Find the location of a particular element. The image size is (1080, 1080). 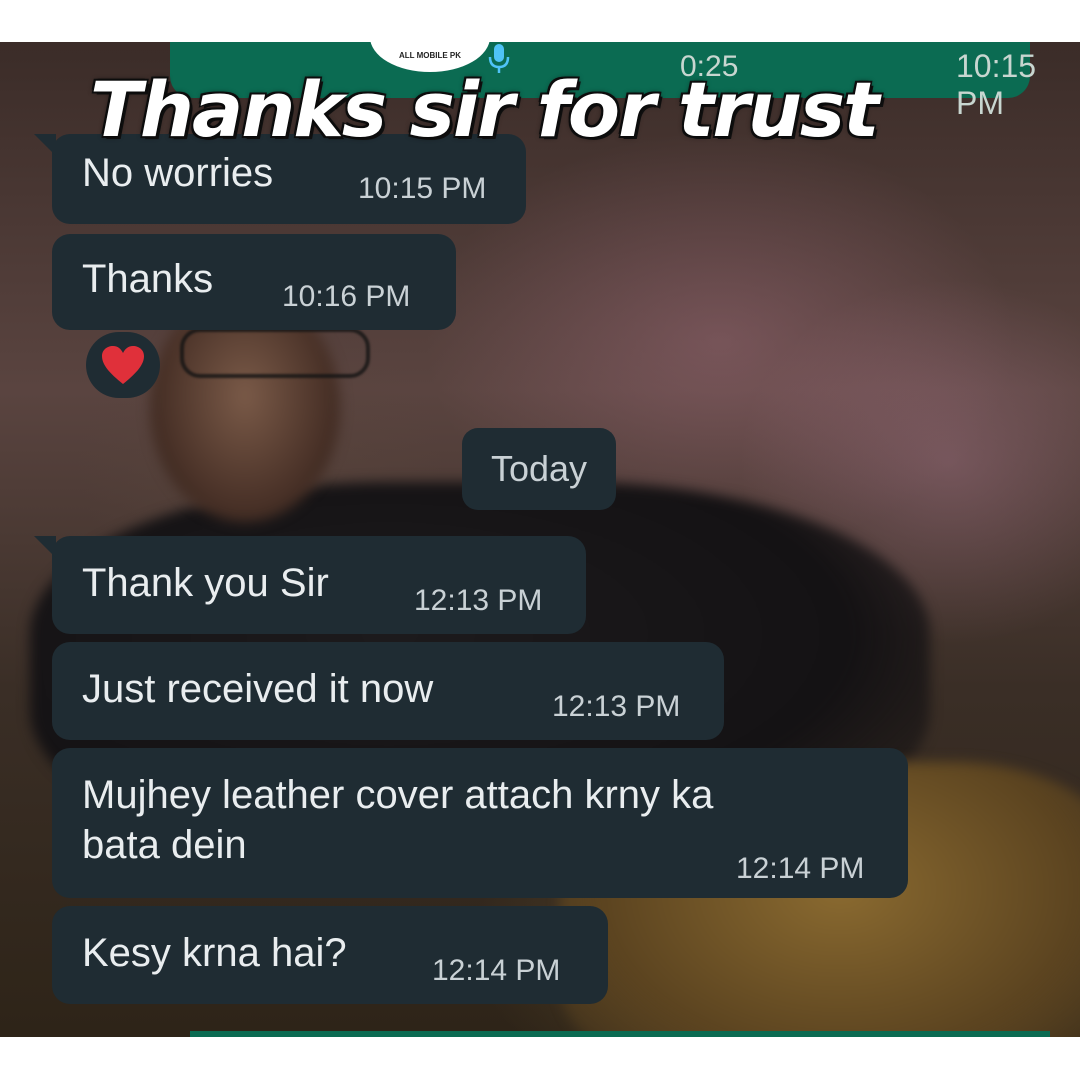

message-text: Kesy krna hai? is located at coordinates (214, 953).